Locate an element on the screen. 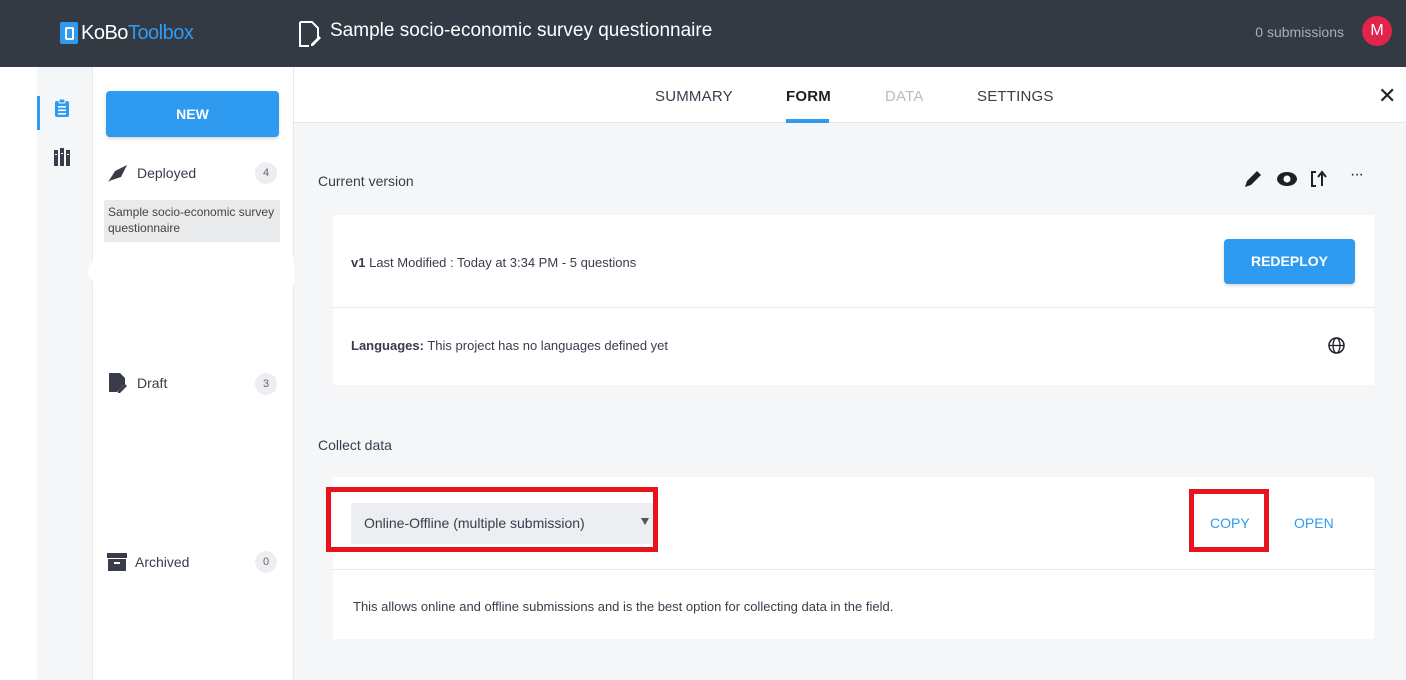  sidebar-item-draft: Draft is located at coordinates (137, 383).